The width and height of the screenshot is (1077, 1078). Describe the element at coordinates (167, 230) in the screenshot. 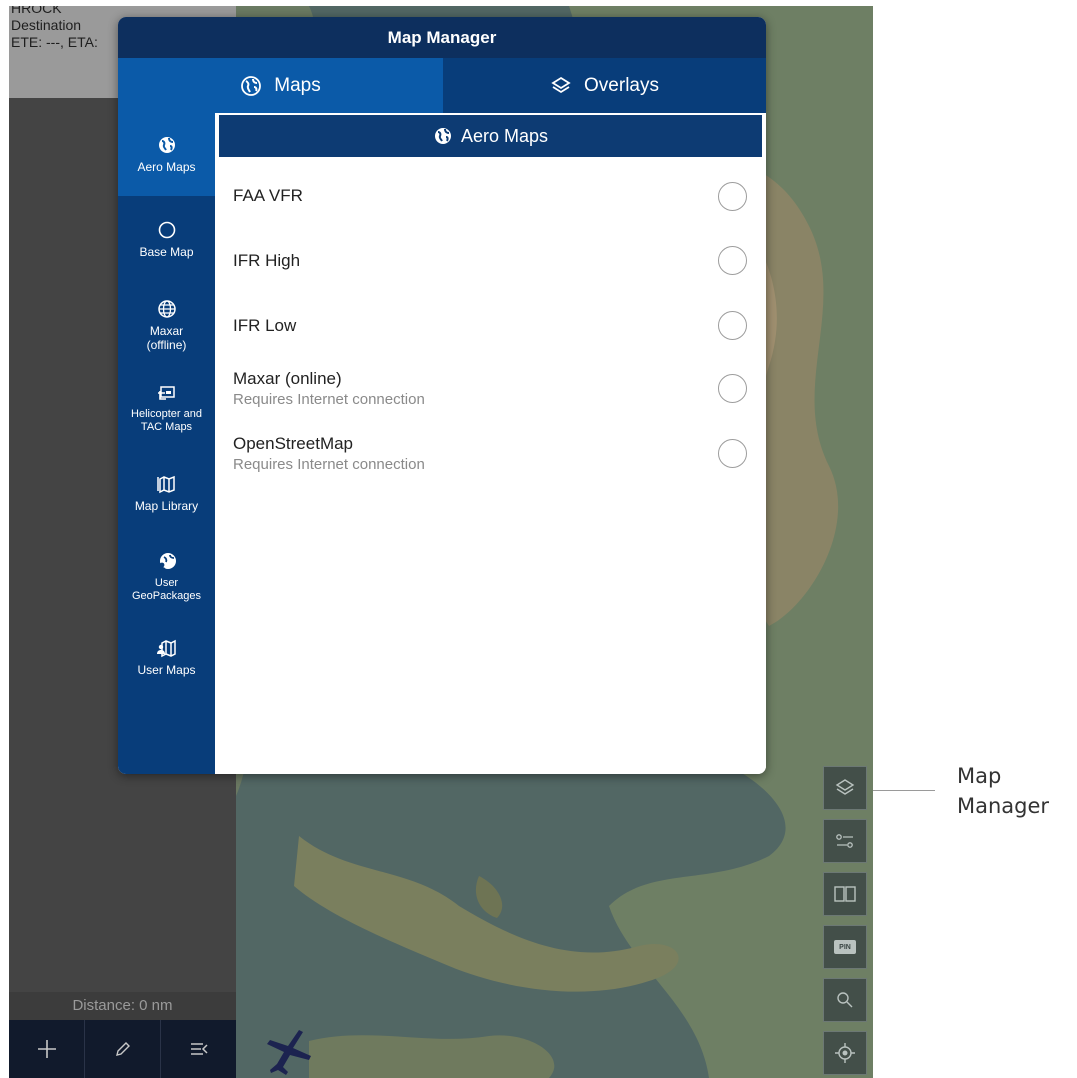

I see `circle-icon` at that location.